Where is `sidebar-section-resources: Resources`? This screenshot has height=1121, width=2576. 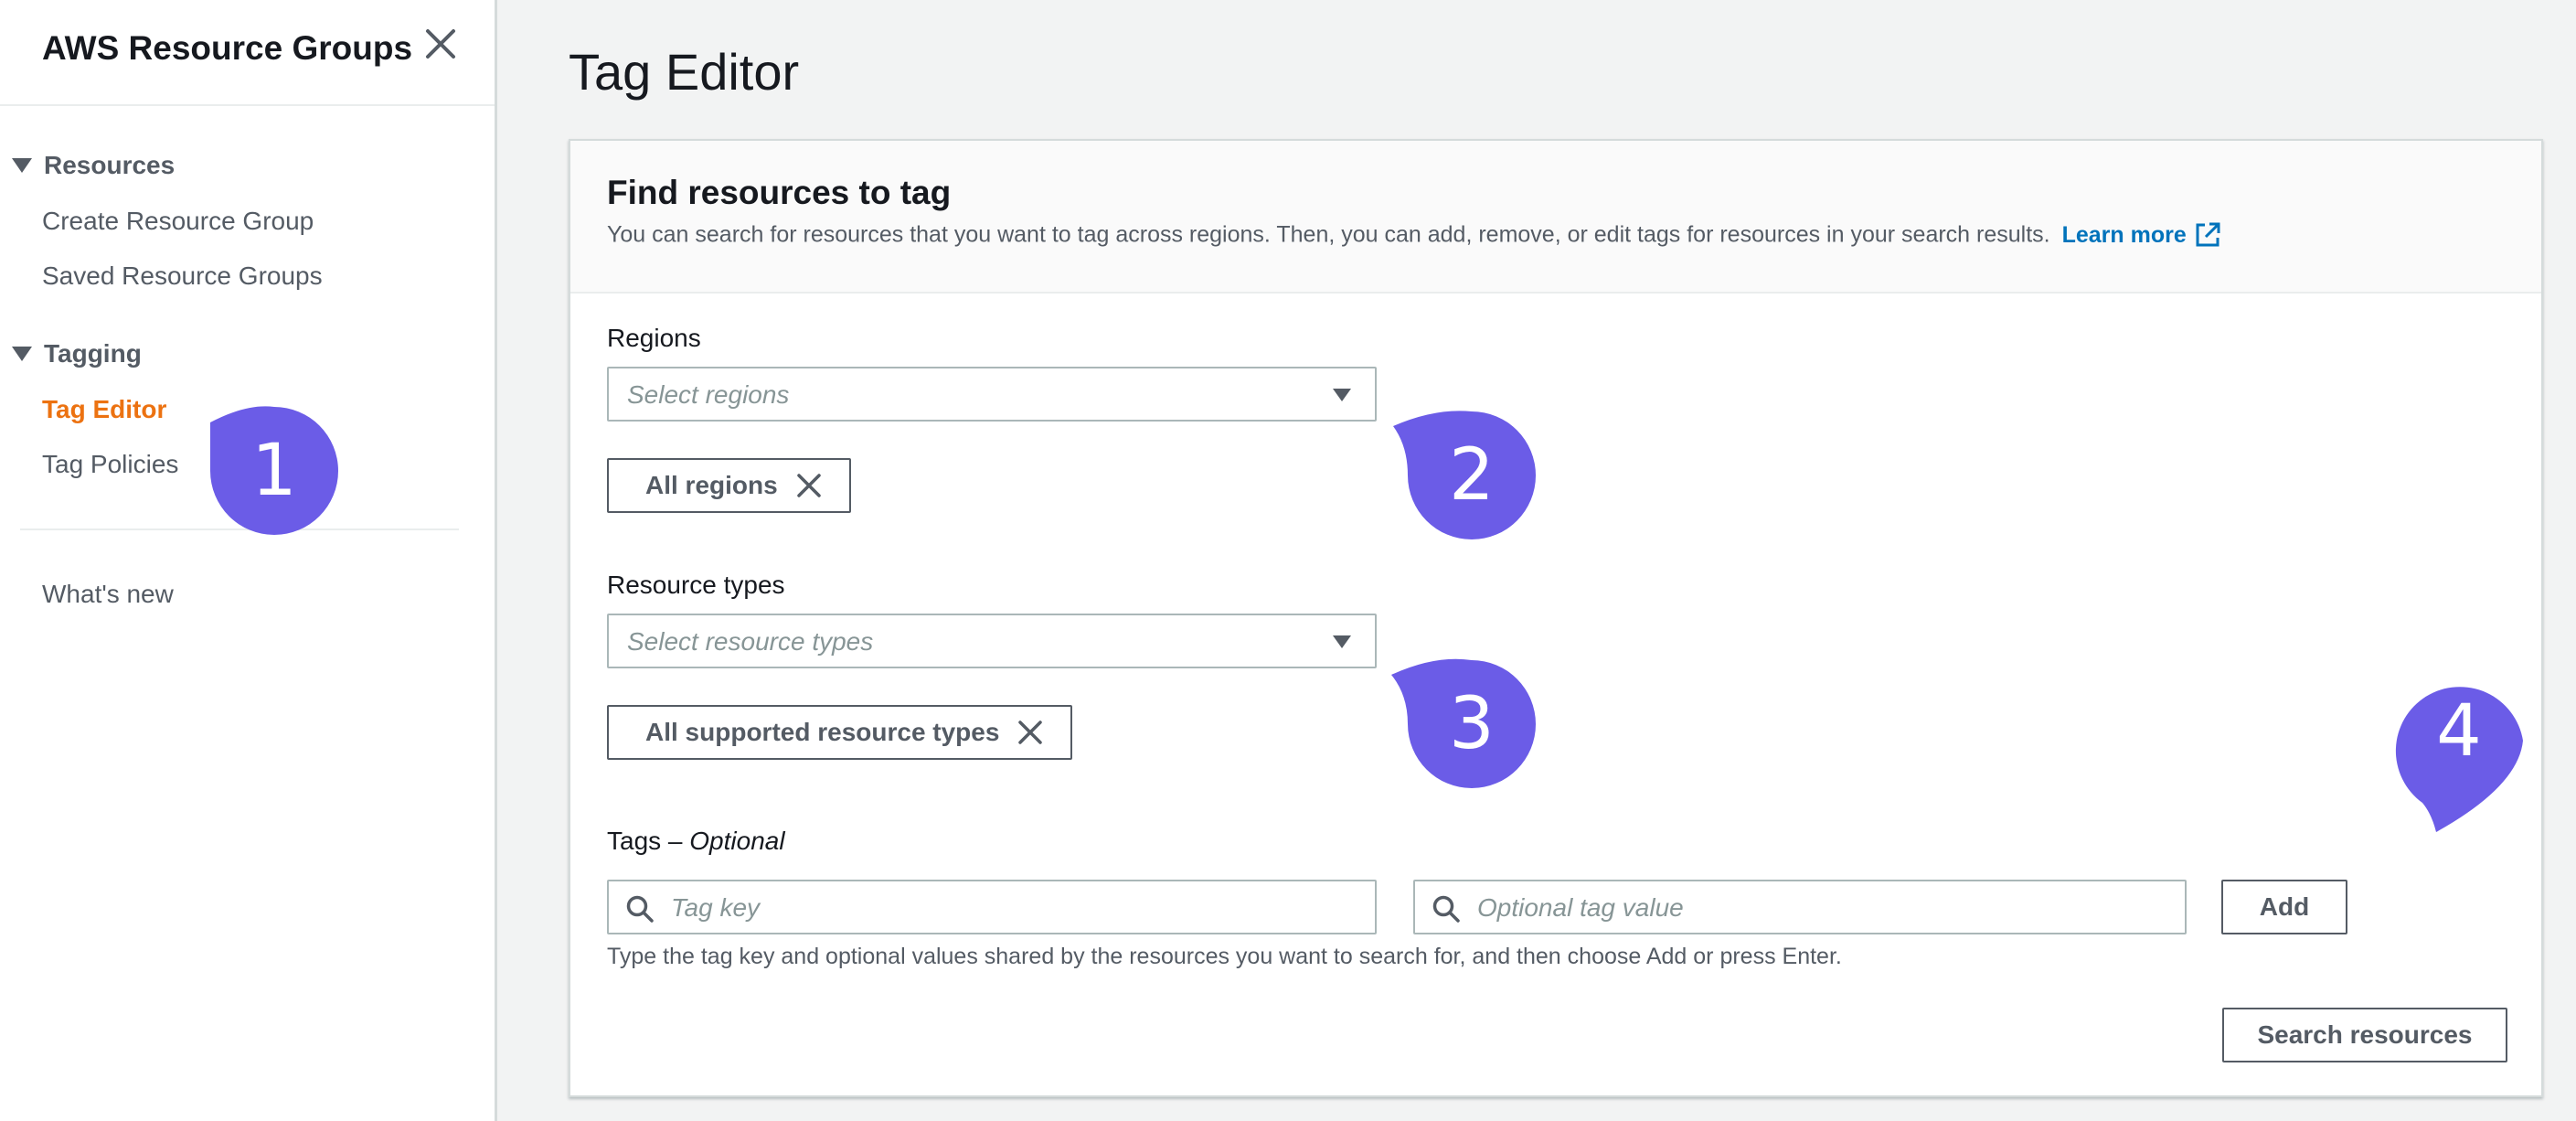
sidebar-section-resources: Resources is located at coordinates (92, 165).